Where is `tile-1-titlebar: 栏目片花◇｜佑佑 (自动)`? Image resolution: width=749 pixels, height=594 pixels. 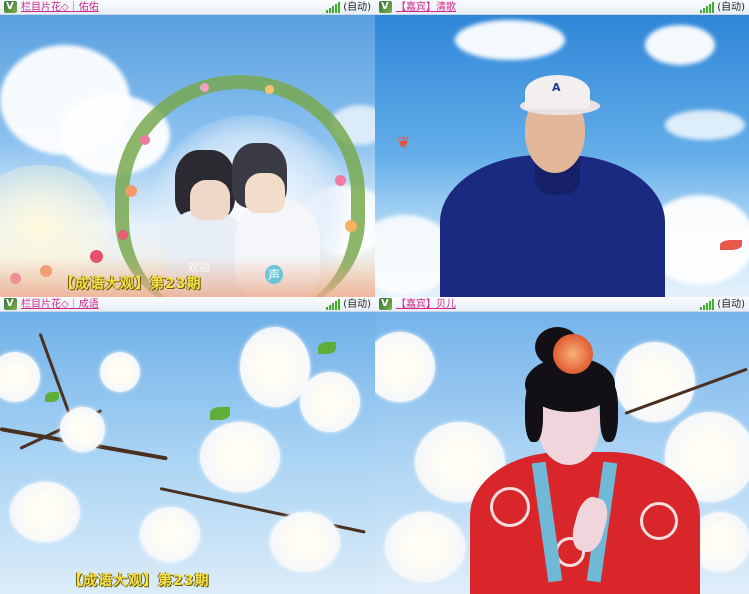
tile-1-titlebar: 栏目片花◇｜佑佑 (自动) is located at coordinates (187, 7).